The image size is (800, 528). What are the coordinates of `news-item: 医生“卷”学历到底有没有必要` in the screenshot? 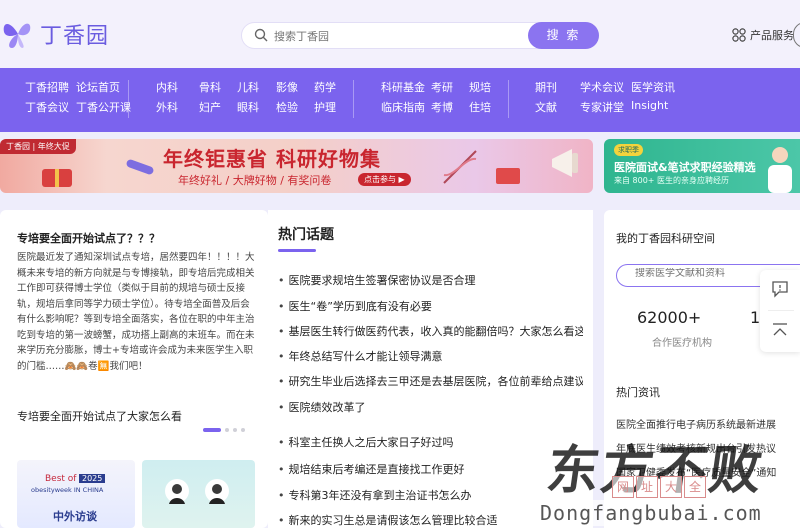 It's located at (430, 306).